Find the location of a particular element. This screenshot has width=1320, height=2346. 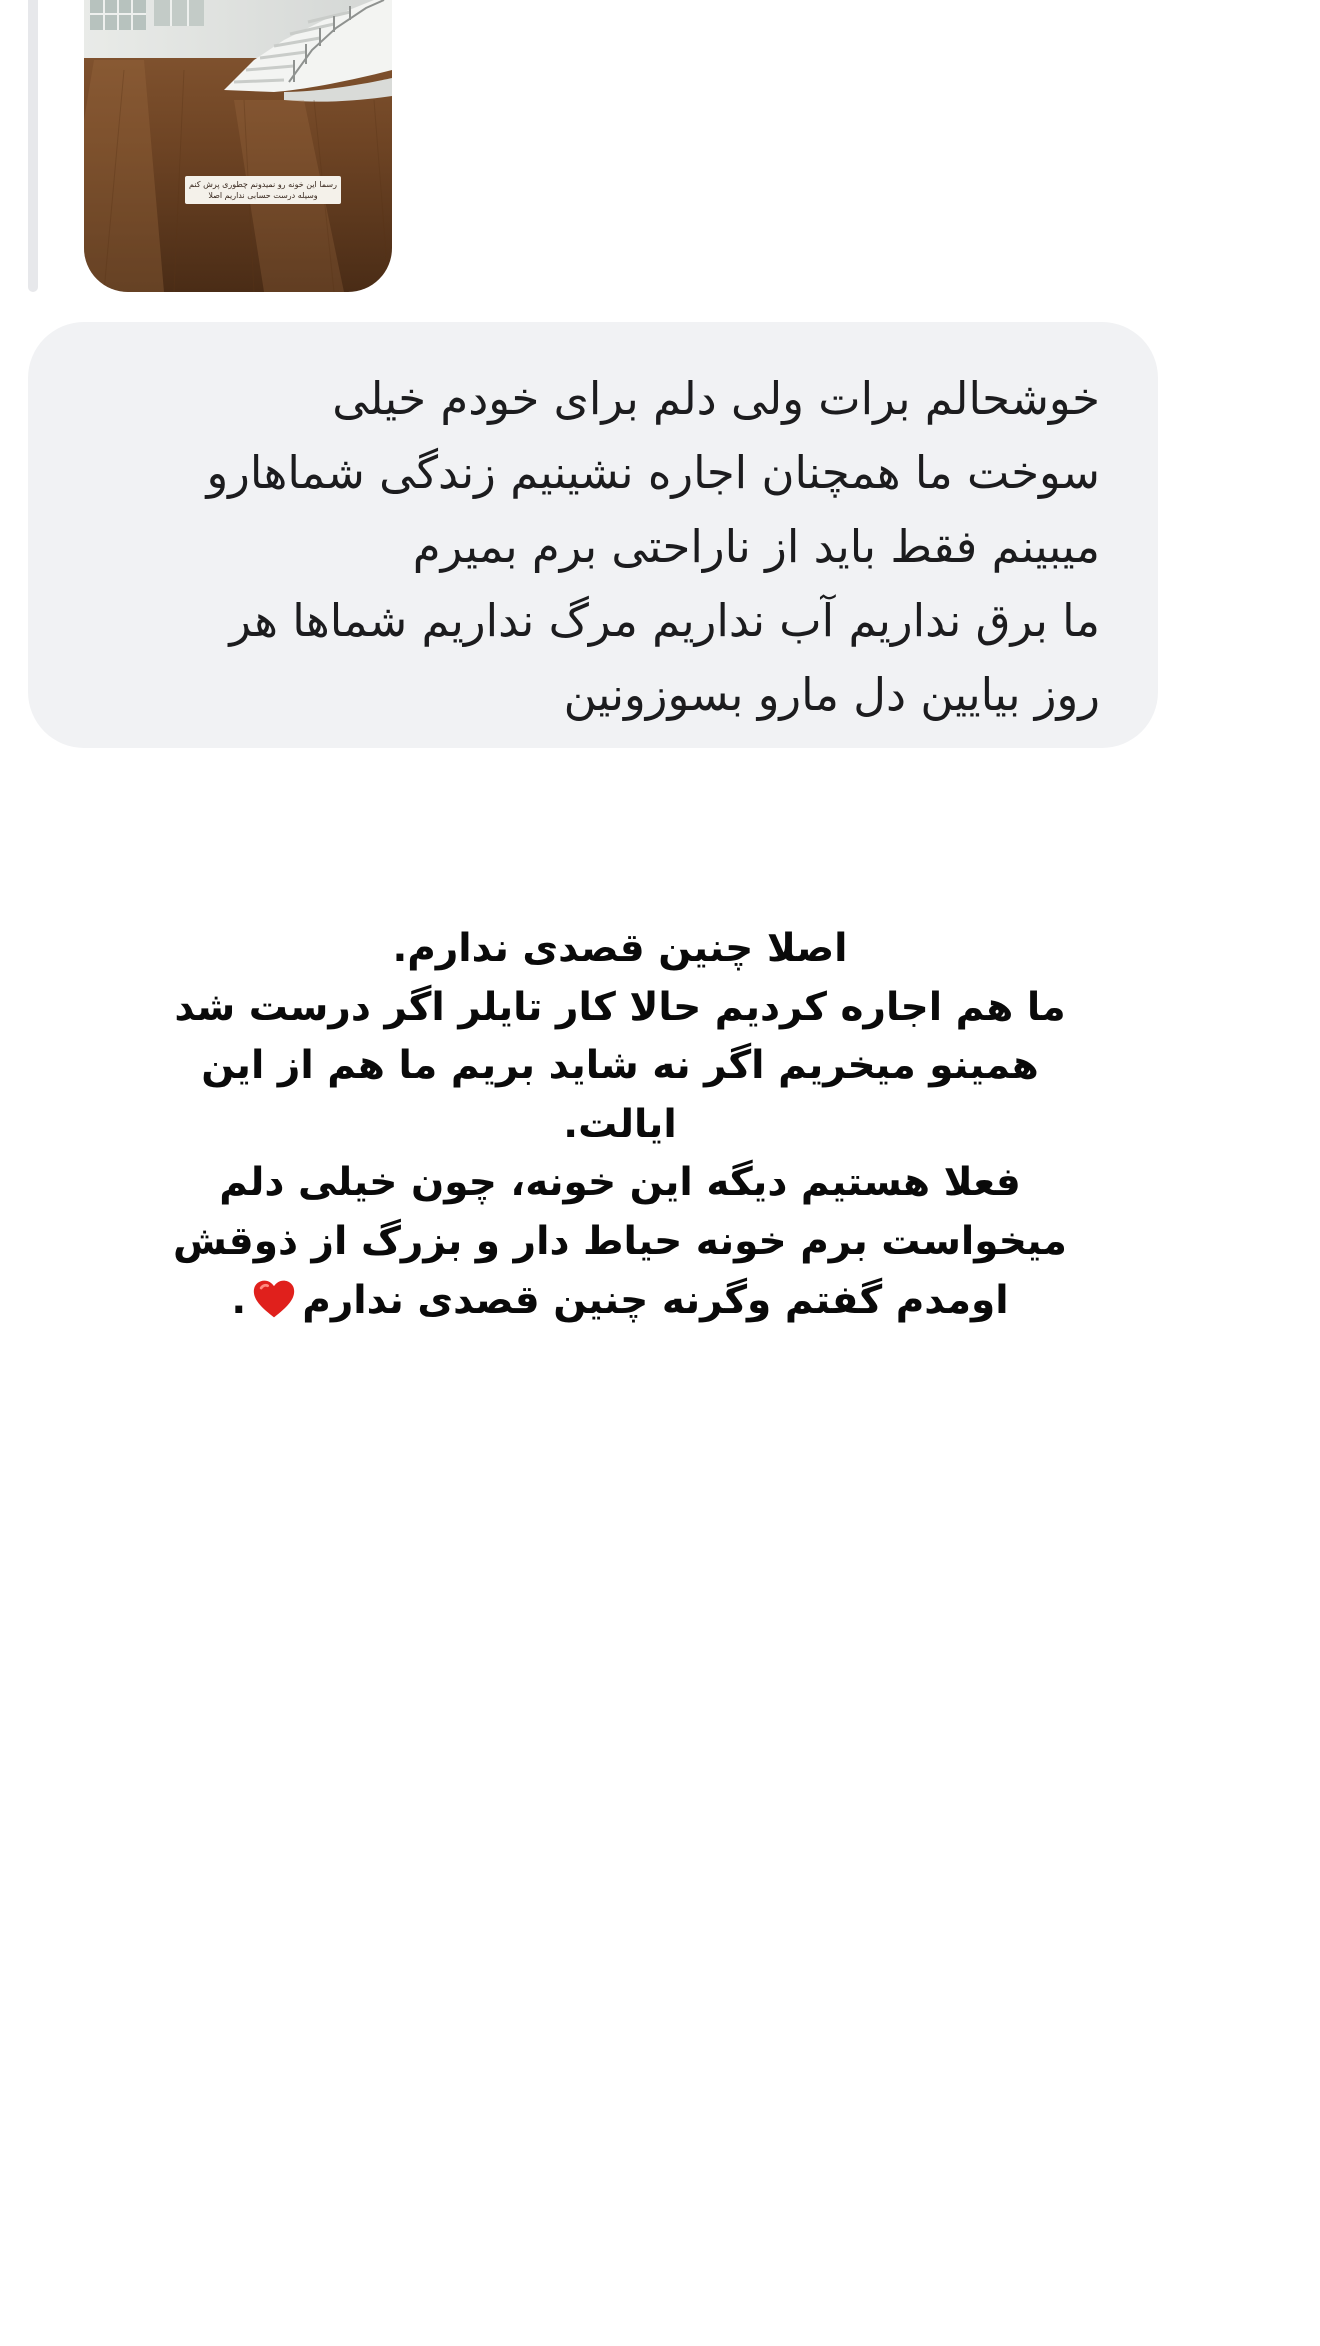

red-heart-icon is located at coordinates (274, 1298).